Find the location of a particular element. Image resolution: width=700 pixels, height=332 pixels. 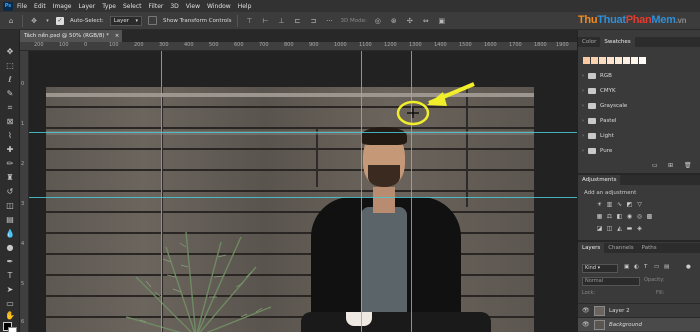

type-tool-icon: T is located at coordinates (10, 276).